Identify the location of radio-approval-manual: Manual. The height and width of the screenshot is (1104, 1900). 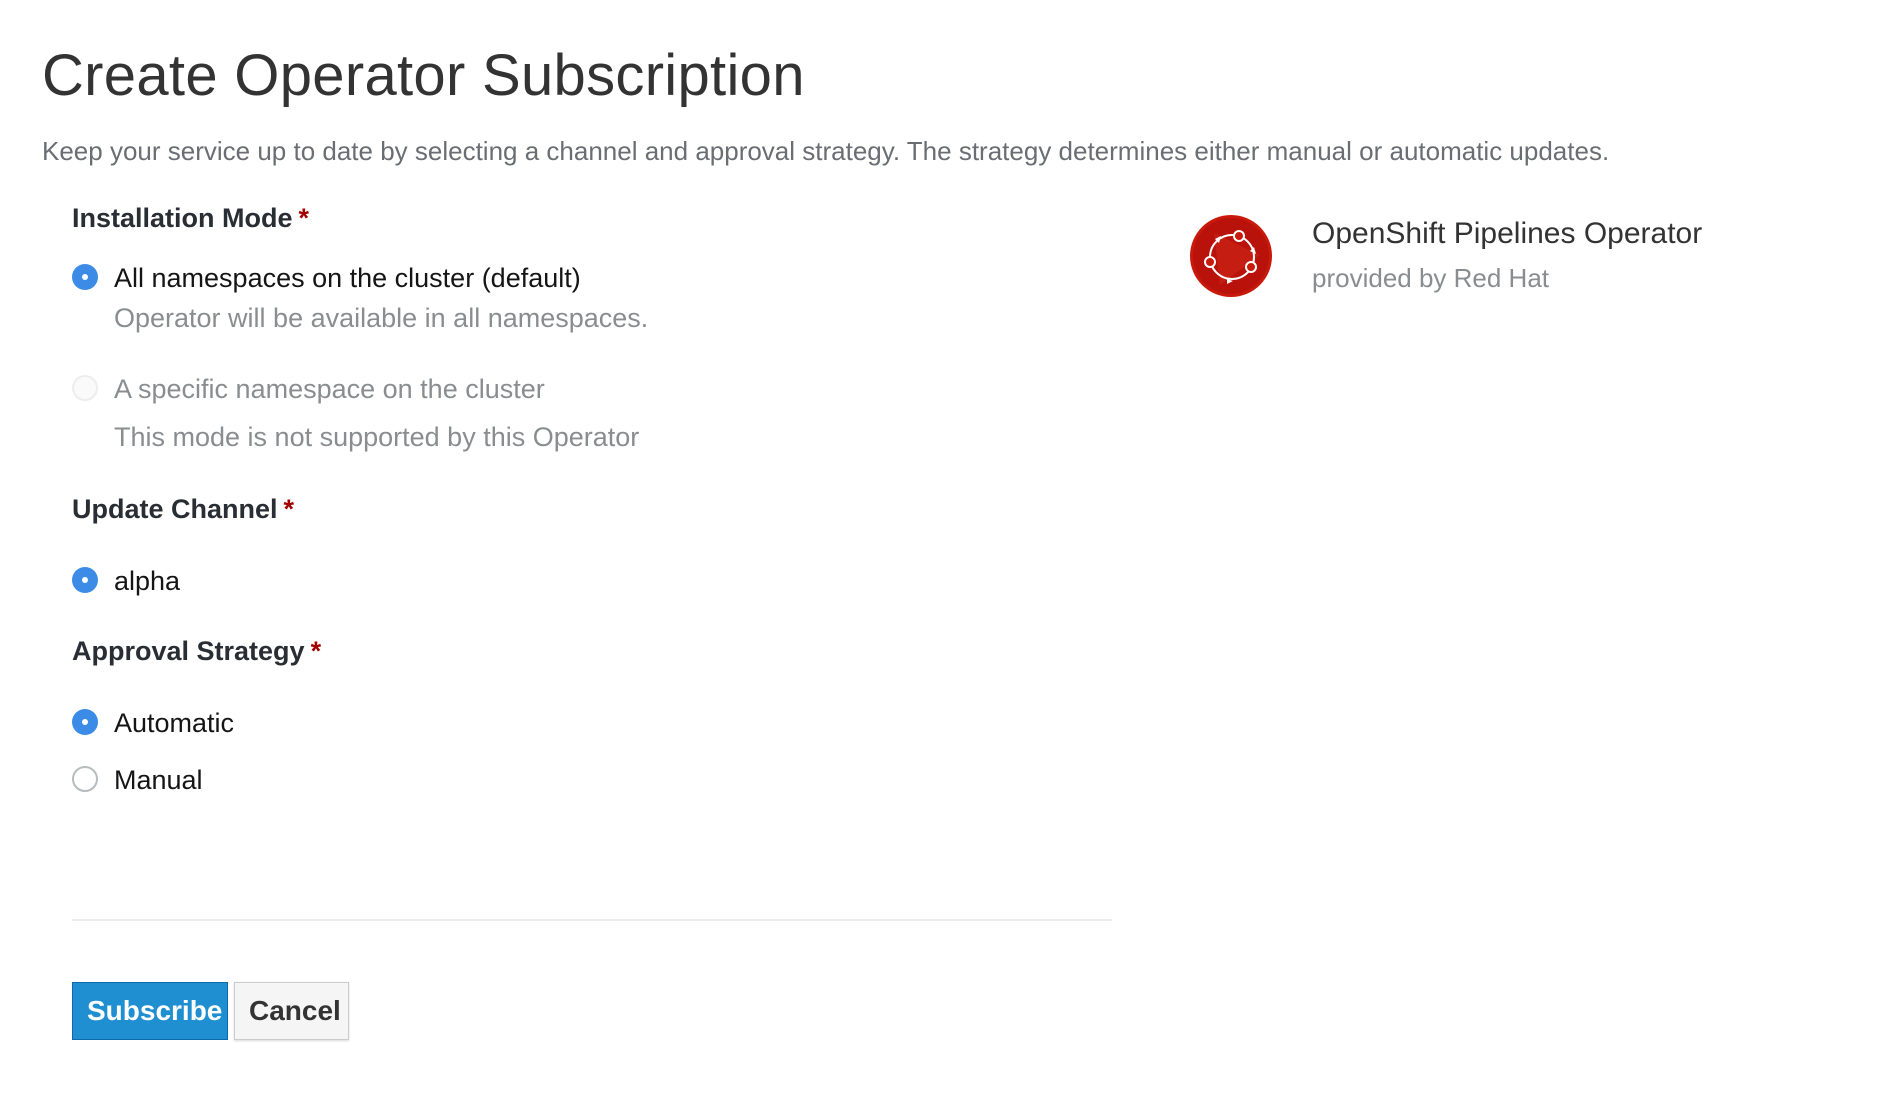
(592, 780).